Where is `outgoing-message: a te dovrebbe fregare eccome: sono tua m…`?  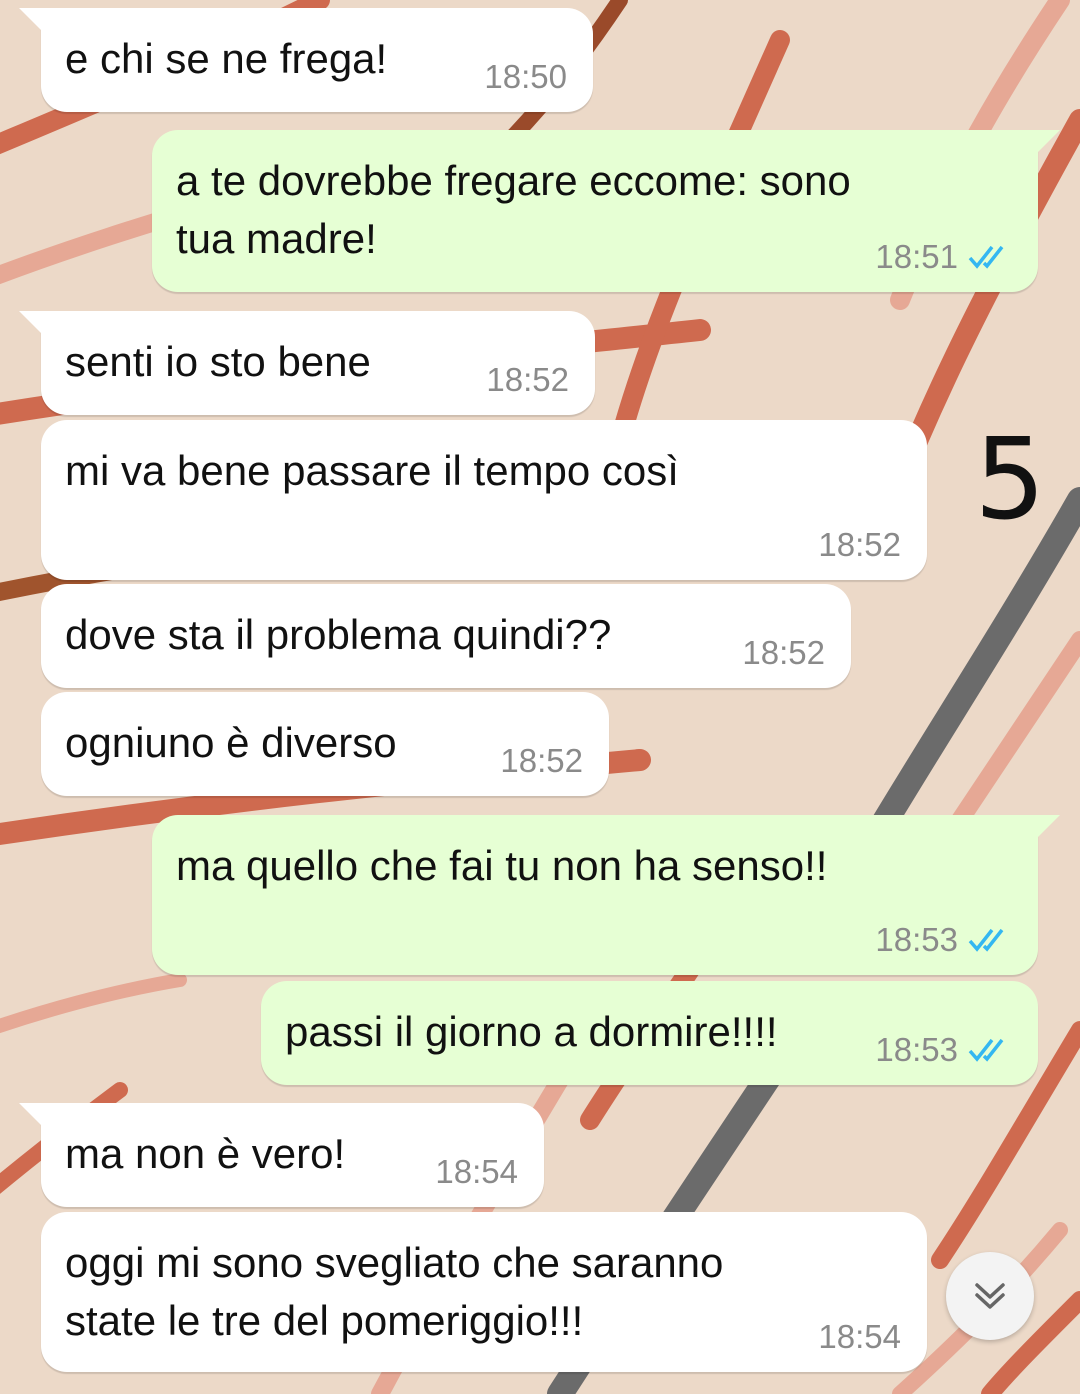
outgoing-message: a te dovrebbe fregare eccome: sono tua m… is located at coordinates (606, 211).